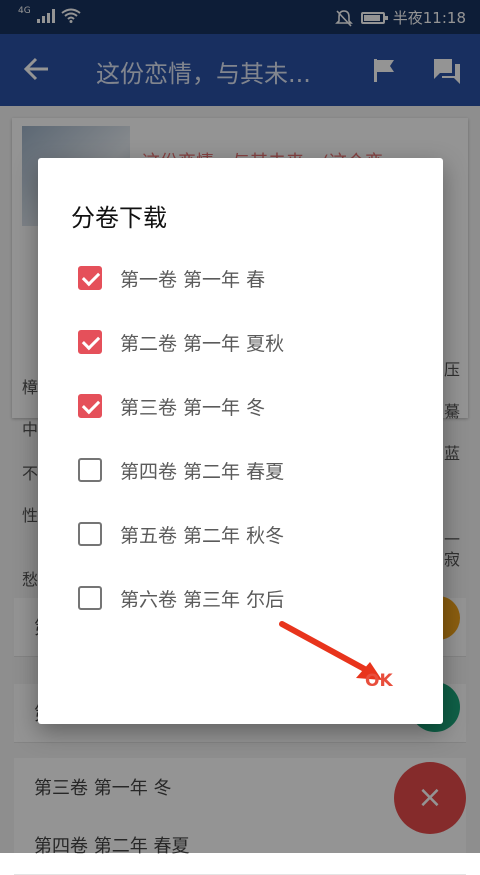 Image resolution: width=480 pixels, height=875 pixels. Describe the element at coordinates (193, 407) in the screenshot. I see `volume-option-label: 第三卷 第一年 冬` at that location.